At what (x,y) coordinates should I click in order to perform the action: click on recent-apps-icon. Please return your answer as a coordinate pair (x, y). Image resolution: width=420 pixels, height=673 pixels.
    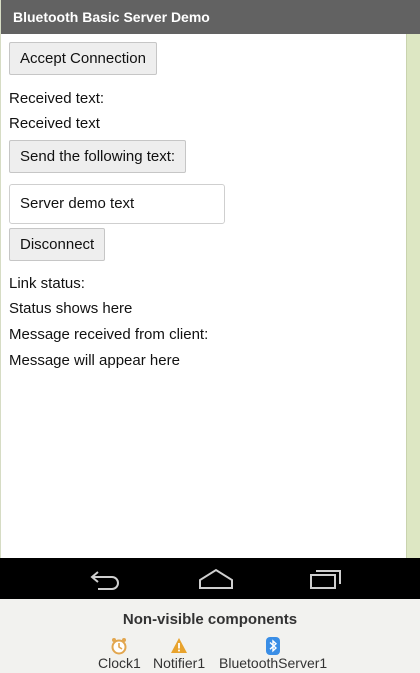
    Looking at the image, I should click on (326, 579).